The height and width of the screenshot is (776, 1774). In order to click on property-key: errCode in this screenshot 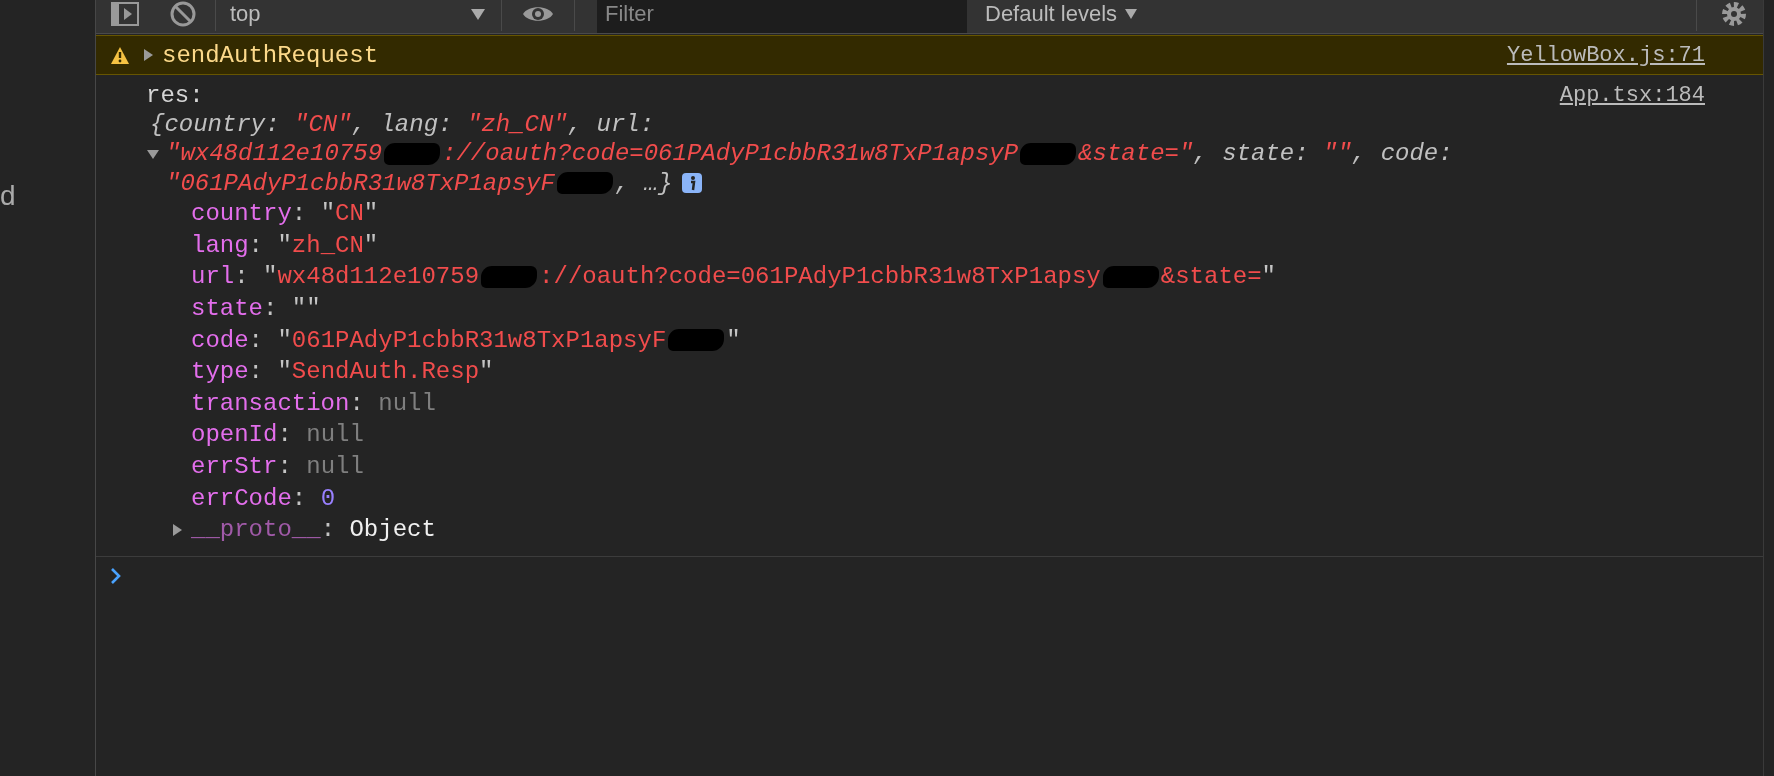, I will do `click(241, 498)`.